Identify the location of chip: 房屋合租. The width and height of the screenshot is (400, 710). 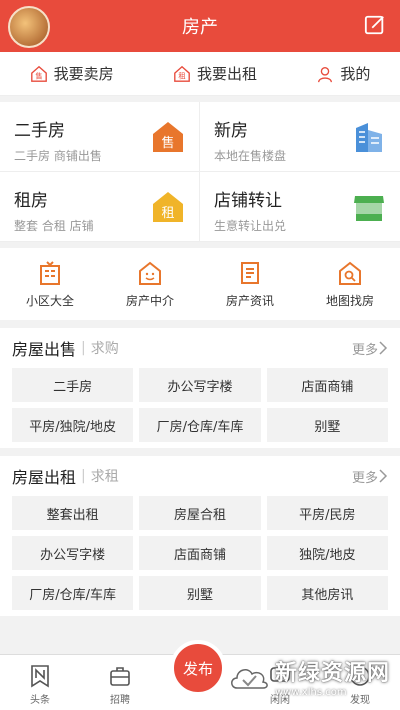
(200, 513).